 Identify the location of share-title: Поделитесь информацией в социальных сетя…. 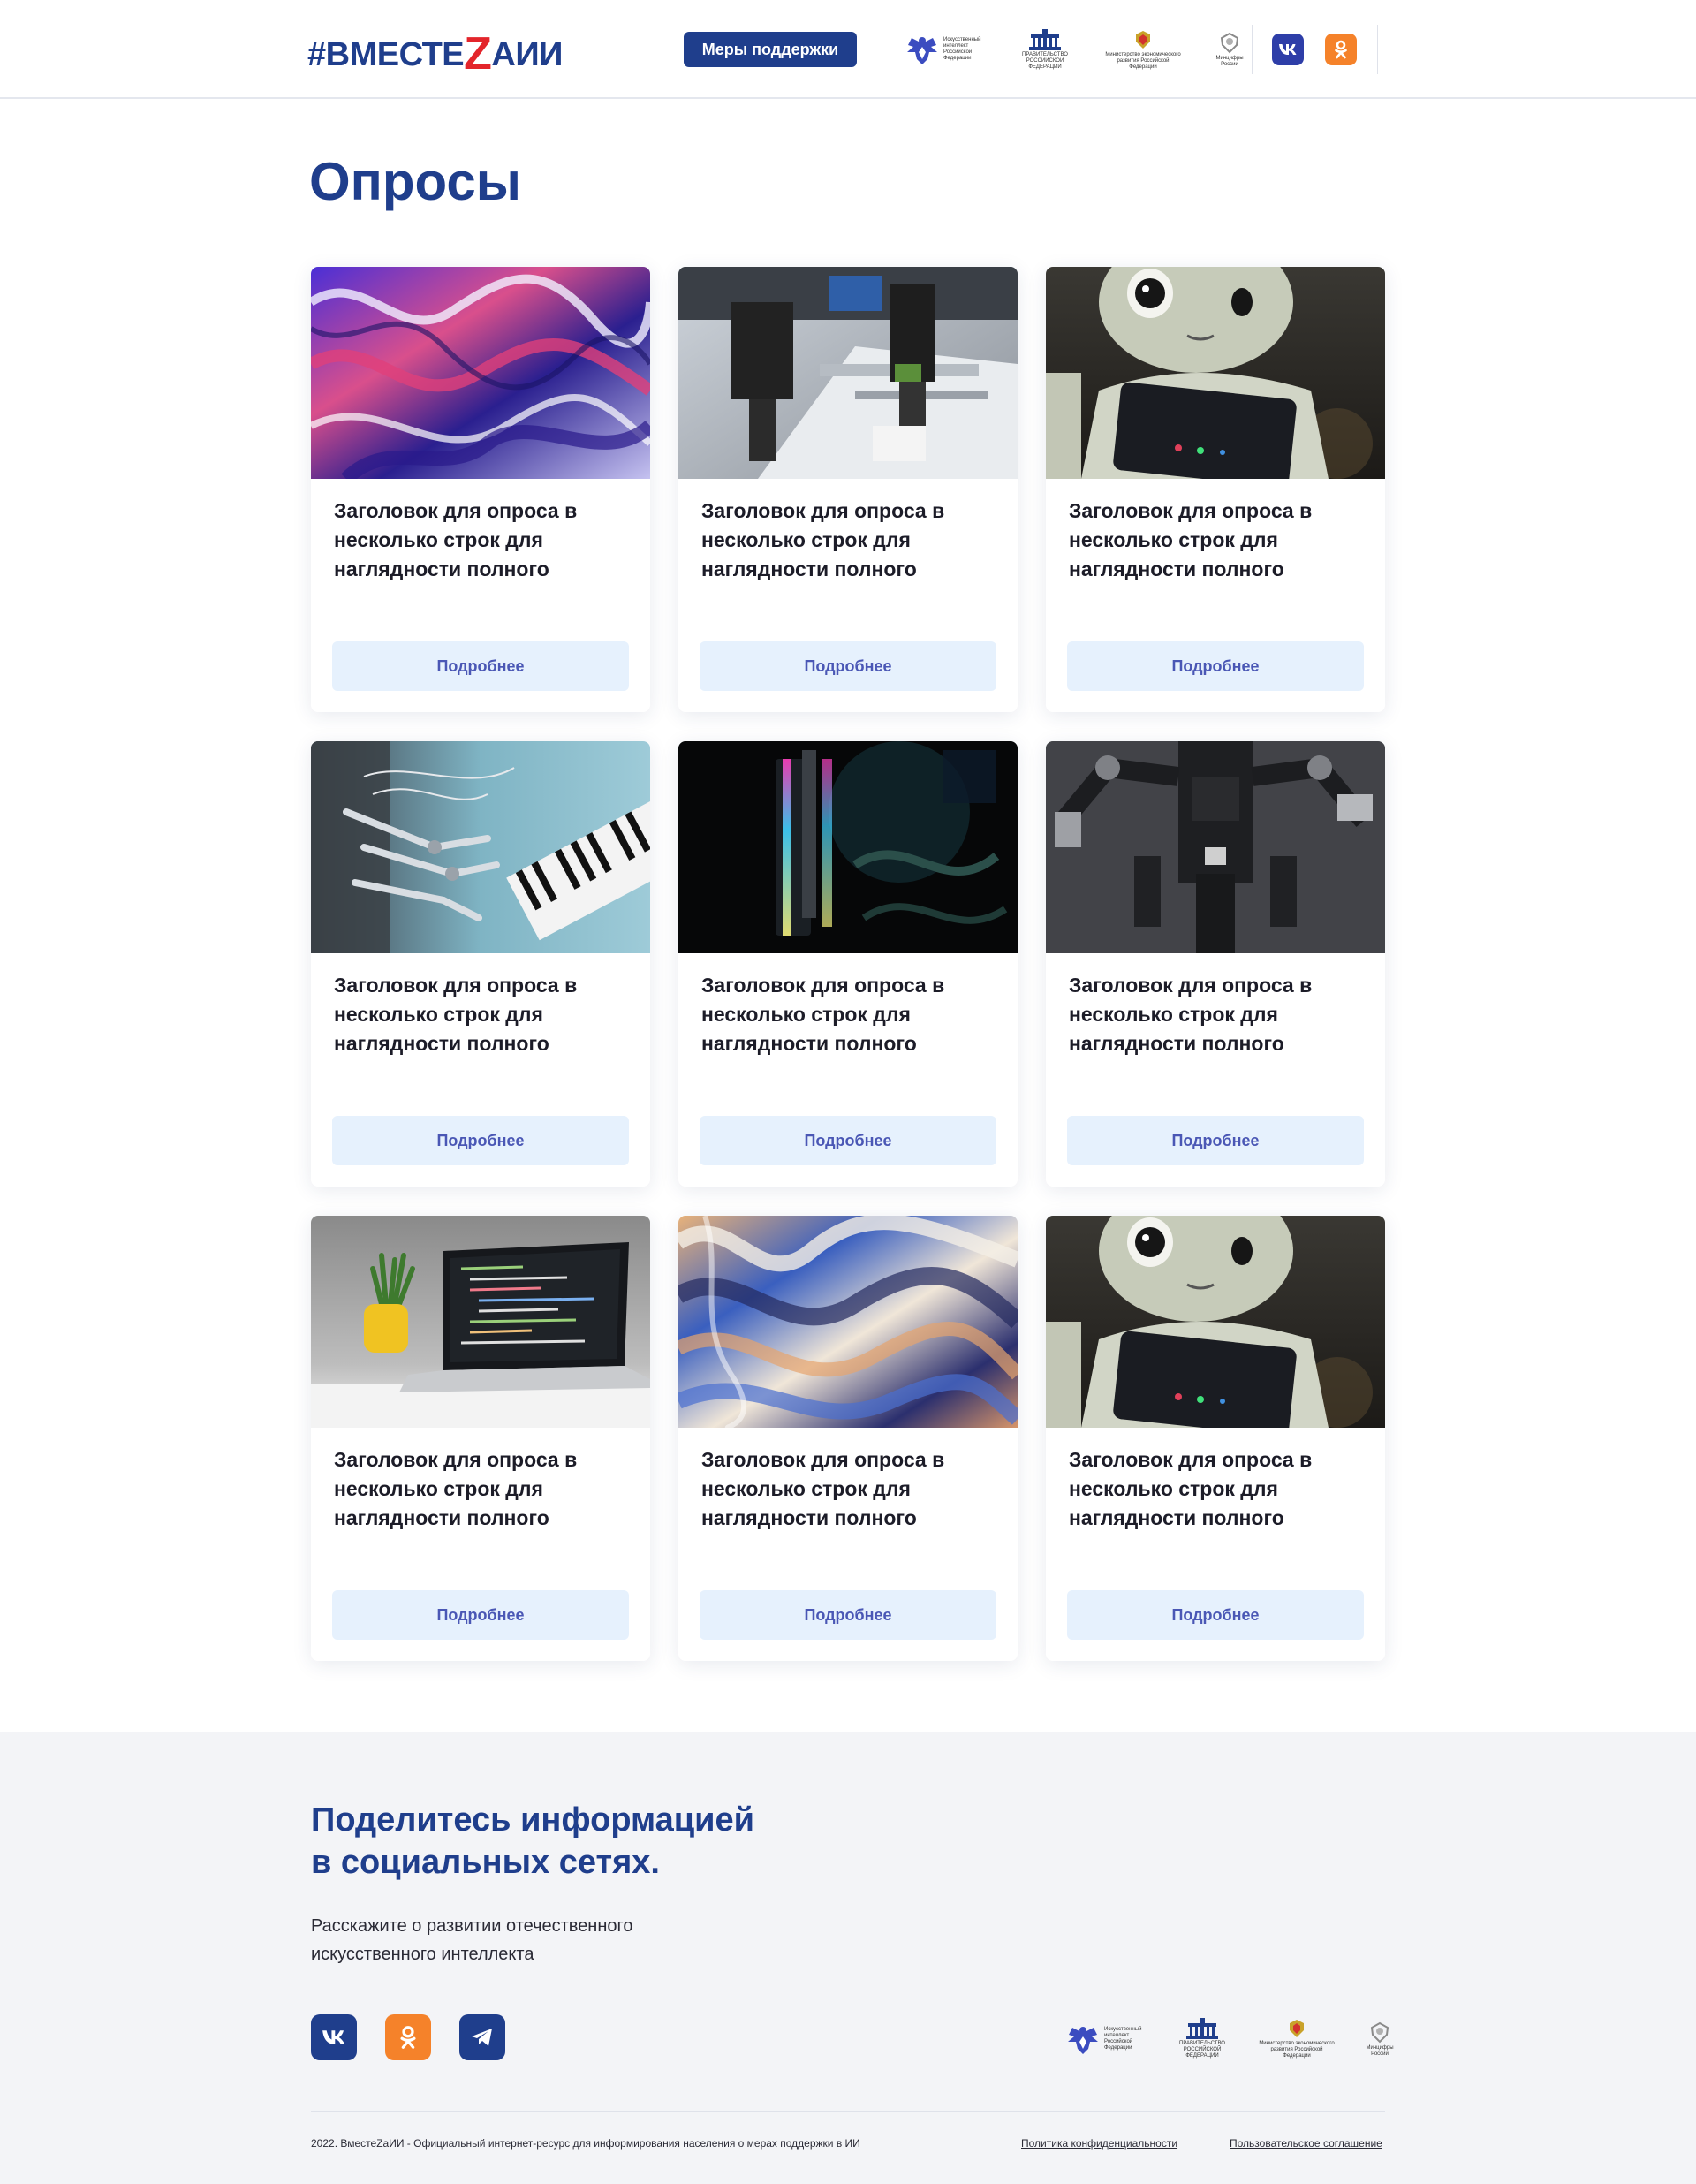
(576, 1842).